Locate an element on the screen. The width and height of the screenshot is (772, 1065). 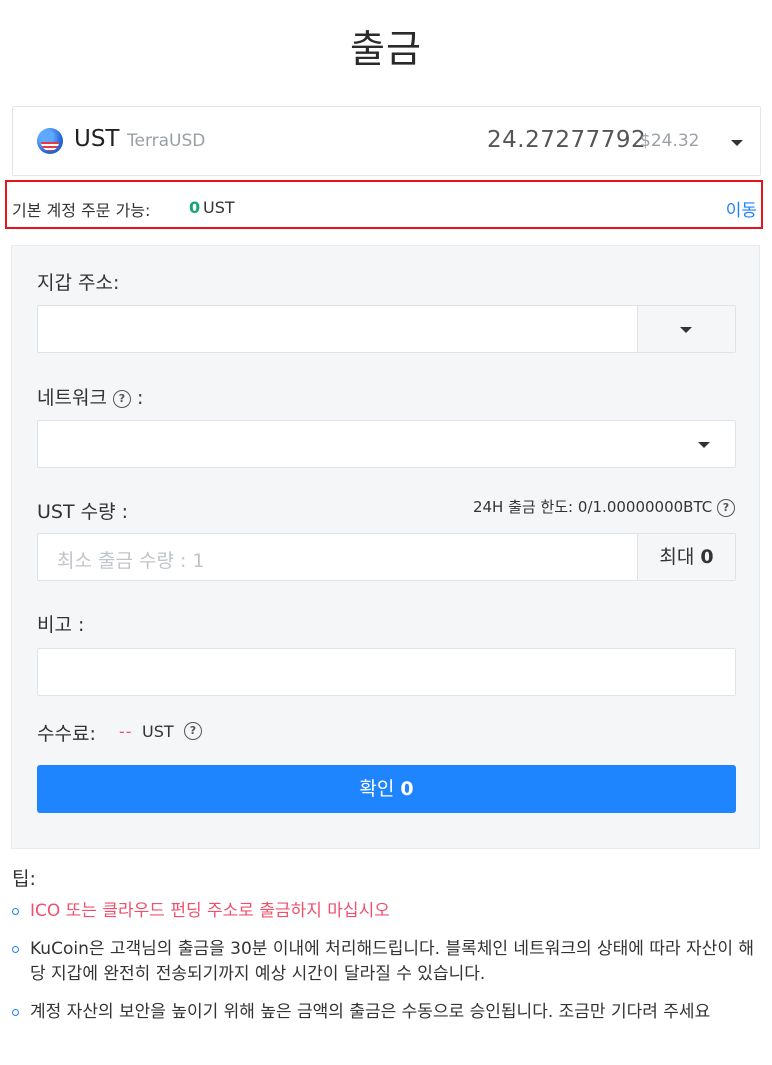
withdraw-limit-value: 0/1.00000000BTC is located at coordinates (645, 507).